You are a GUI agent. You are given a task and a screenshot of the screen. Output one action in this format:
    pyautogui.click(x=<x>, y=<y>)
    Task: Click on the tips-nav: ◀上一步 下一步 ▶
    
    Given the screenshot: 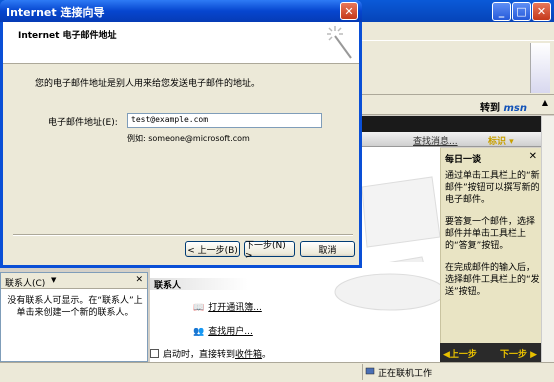 What is the action you would take?
    pyautogui.click(x=490, y=352)
    